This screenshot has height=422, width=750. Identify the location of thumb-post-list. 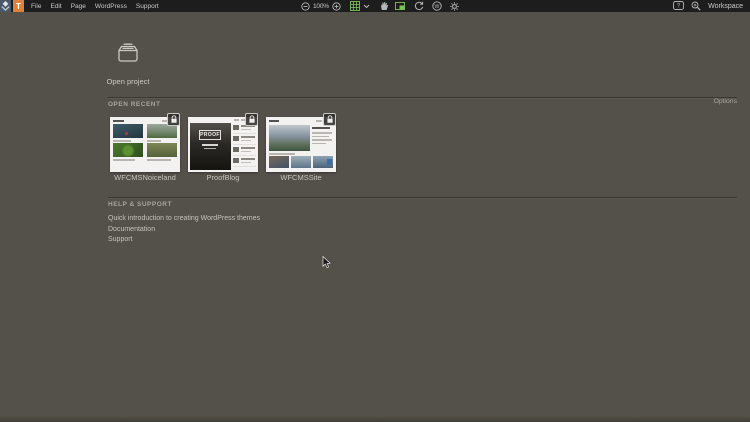
(244, 146).